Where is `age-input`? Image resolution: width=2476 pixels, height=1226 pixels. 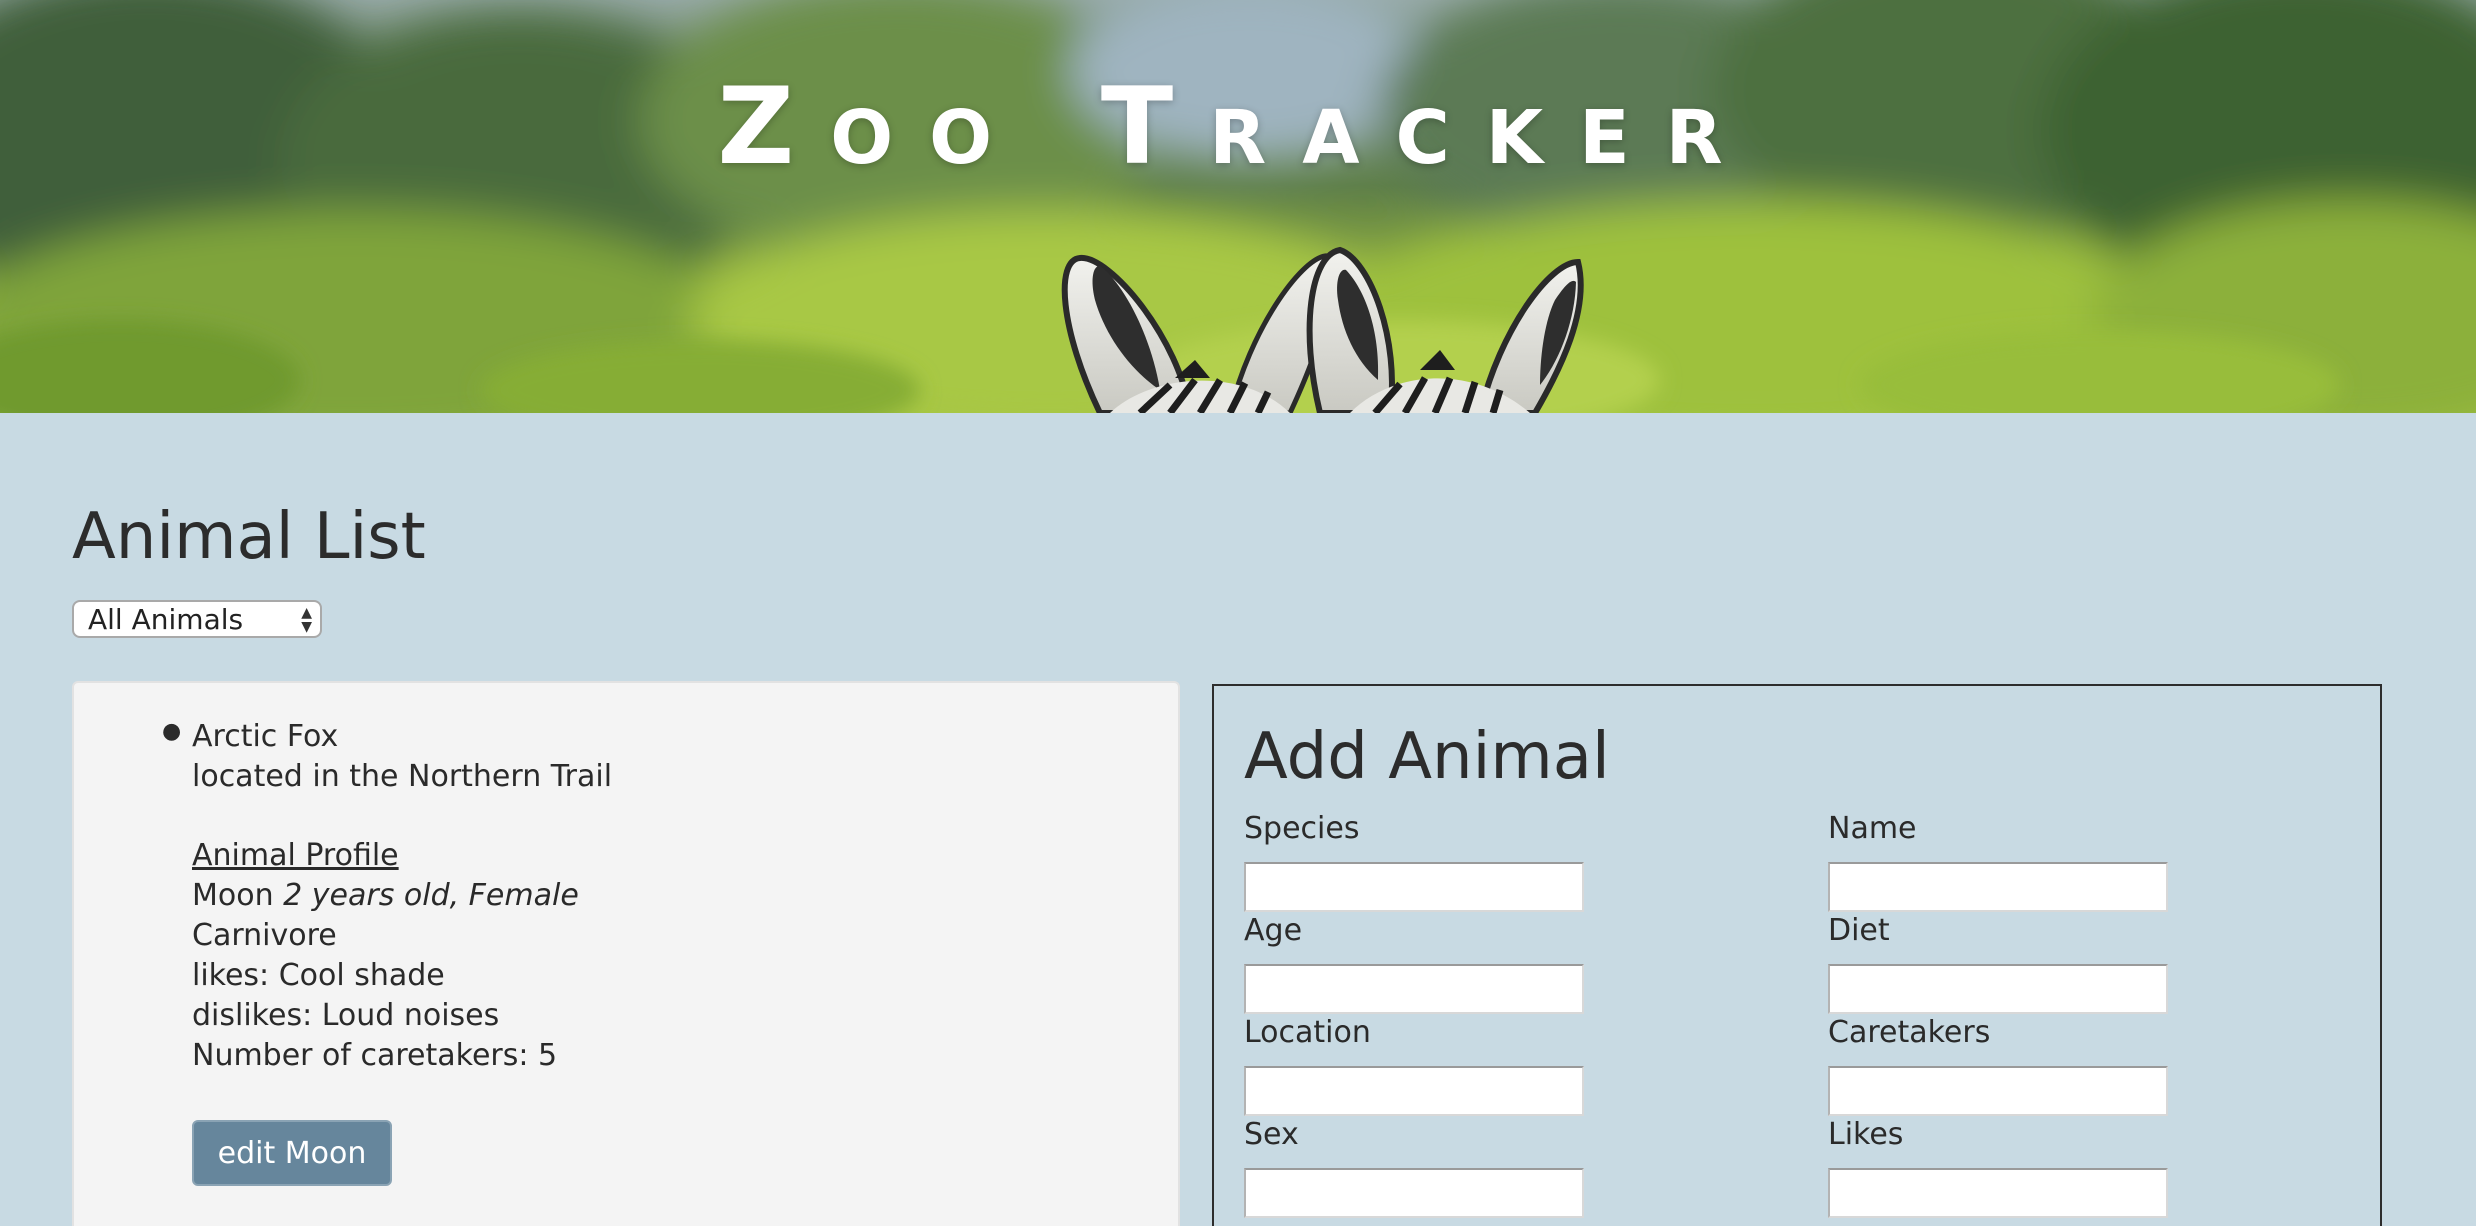 age-input is located at coordinates (1414, 989).